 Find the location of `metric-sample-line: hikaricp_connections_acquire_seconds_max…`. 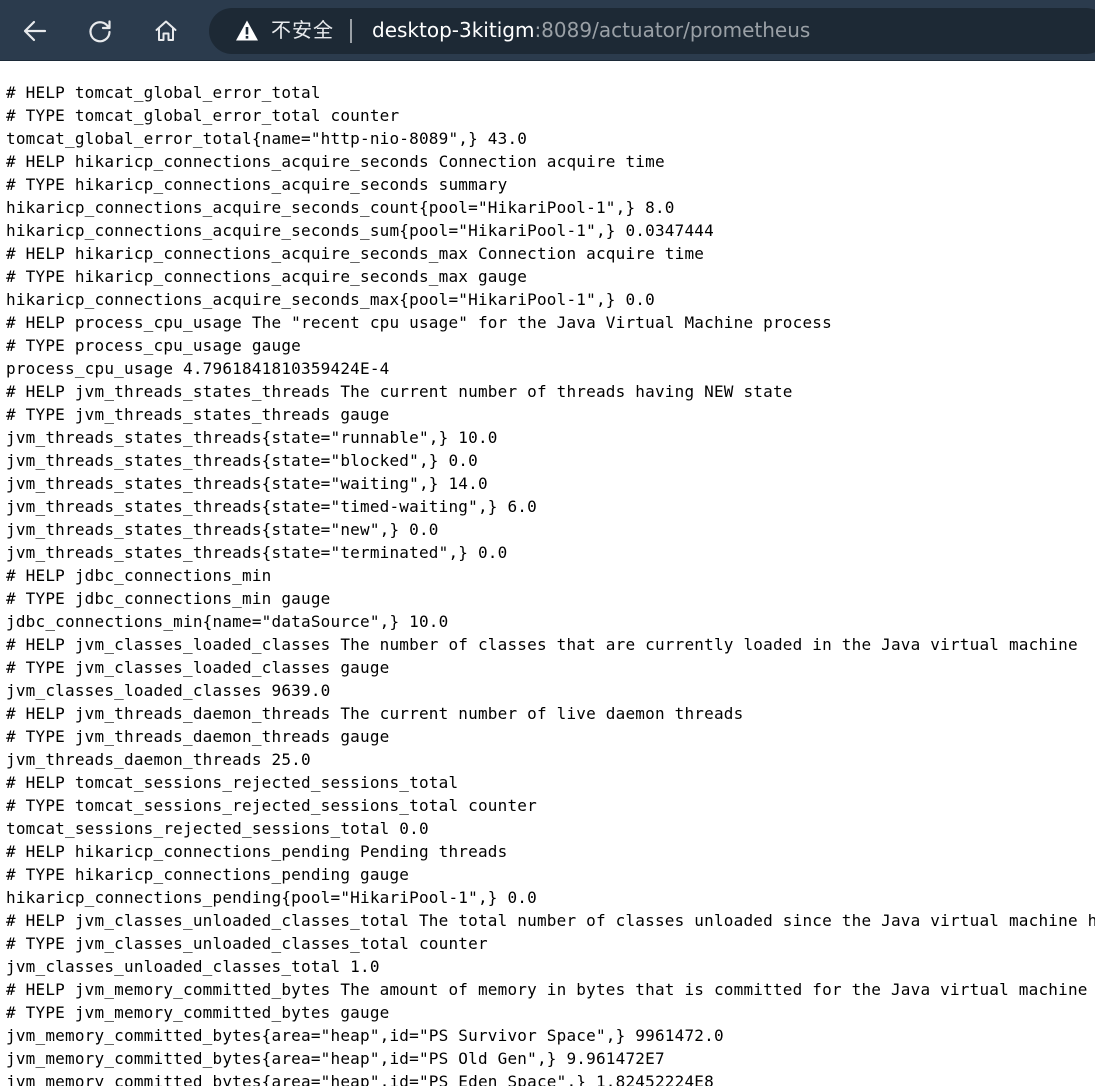

metric-sample-line: hikaricp_connections_acquire_seconds_max… is located at coordinates (330, 299).